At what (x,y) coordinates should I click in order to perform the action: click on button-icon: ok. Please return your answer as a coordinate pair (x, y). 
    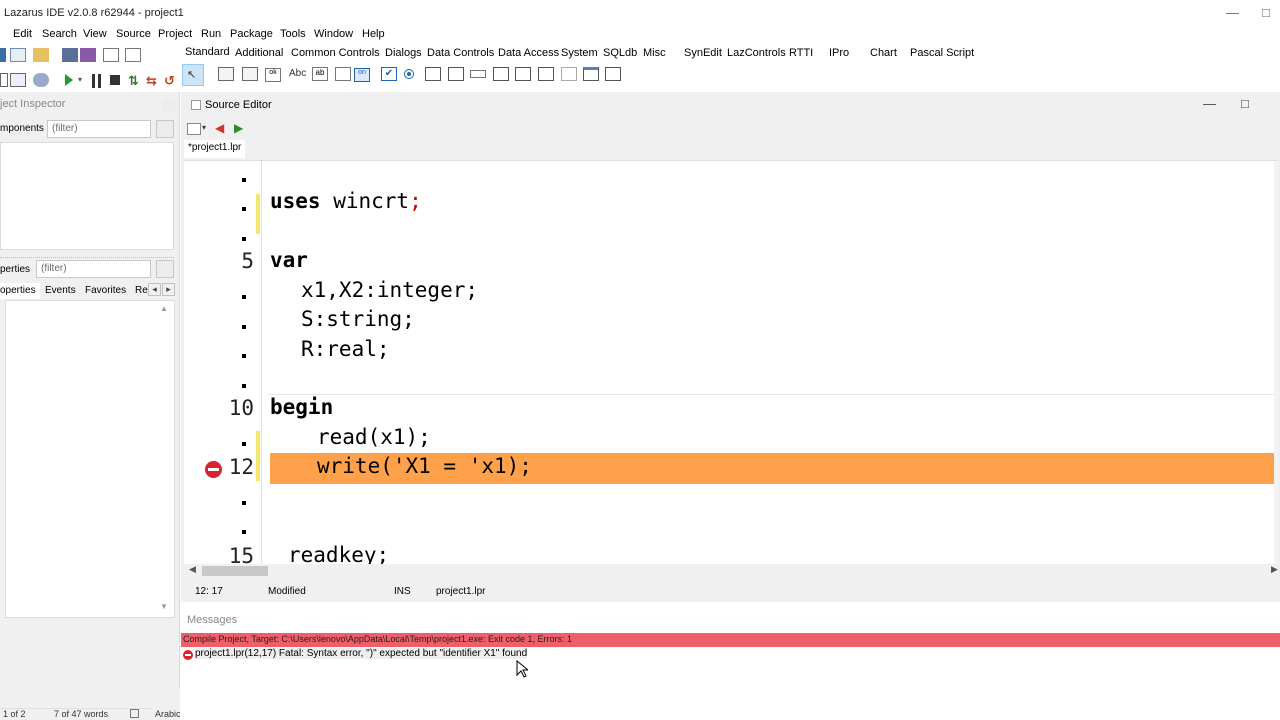
    Looking at the image, I should click on (273, 75).